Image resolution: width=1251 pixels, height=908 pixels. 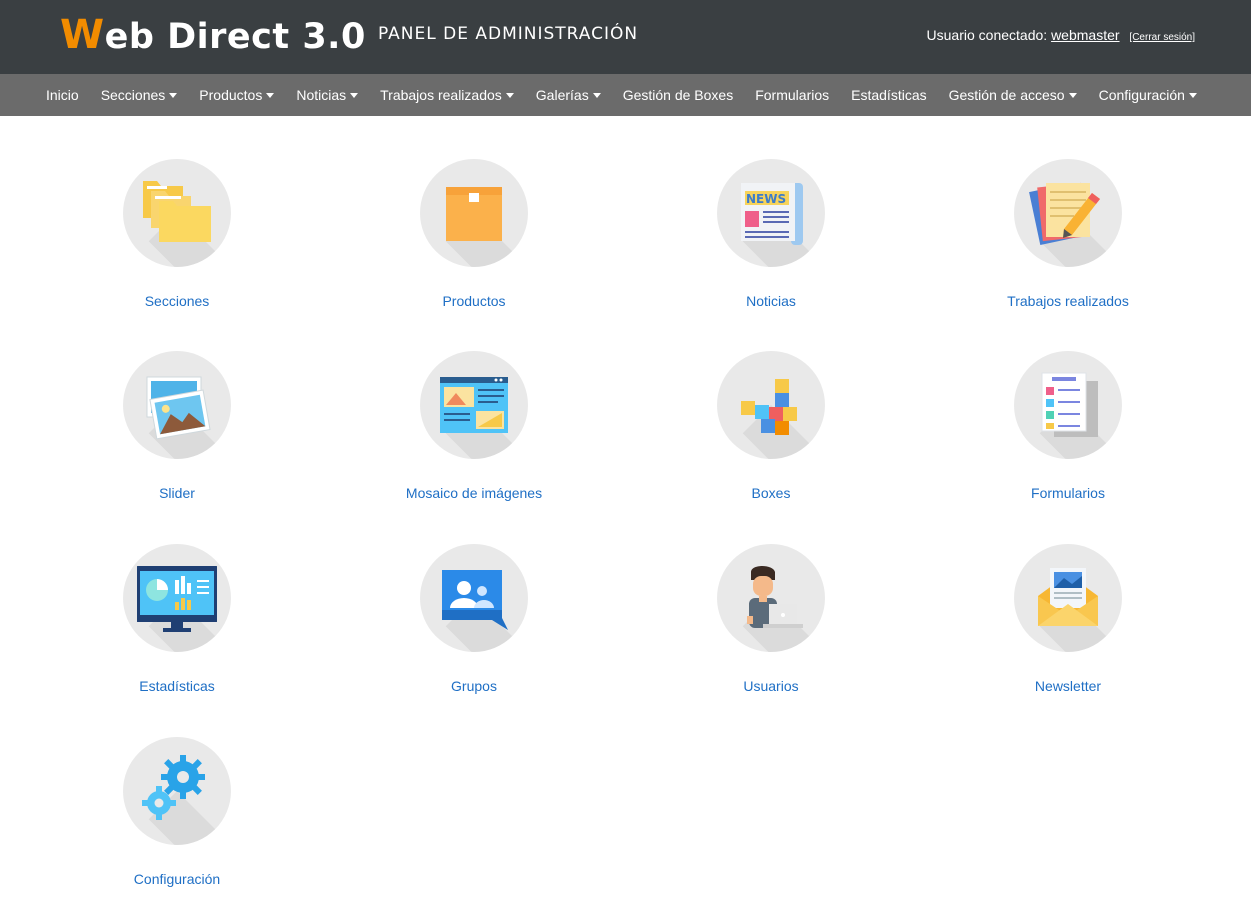 I want to click on tile-label: Boxes, so click(x=771, y=493).